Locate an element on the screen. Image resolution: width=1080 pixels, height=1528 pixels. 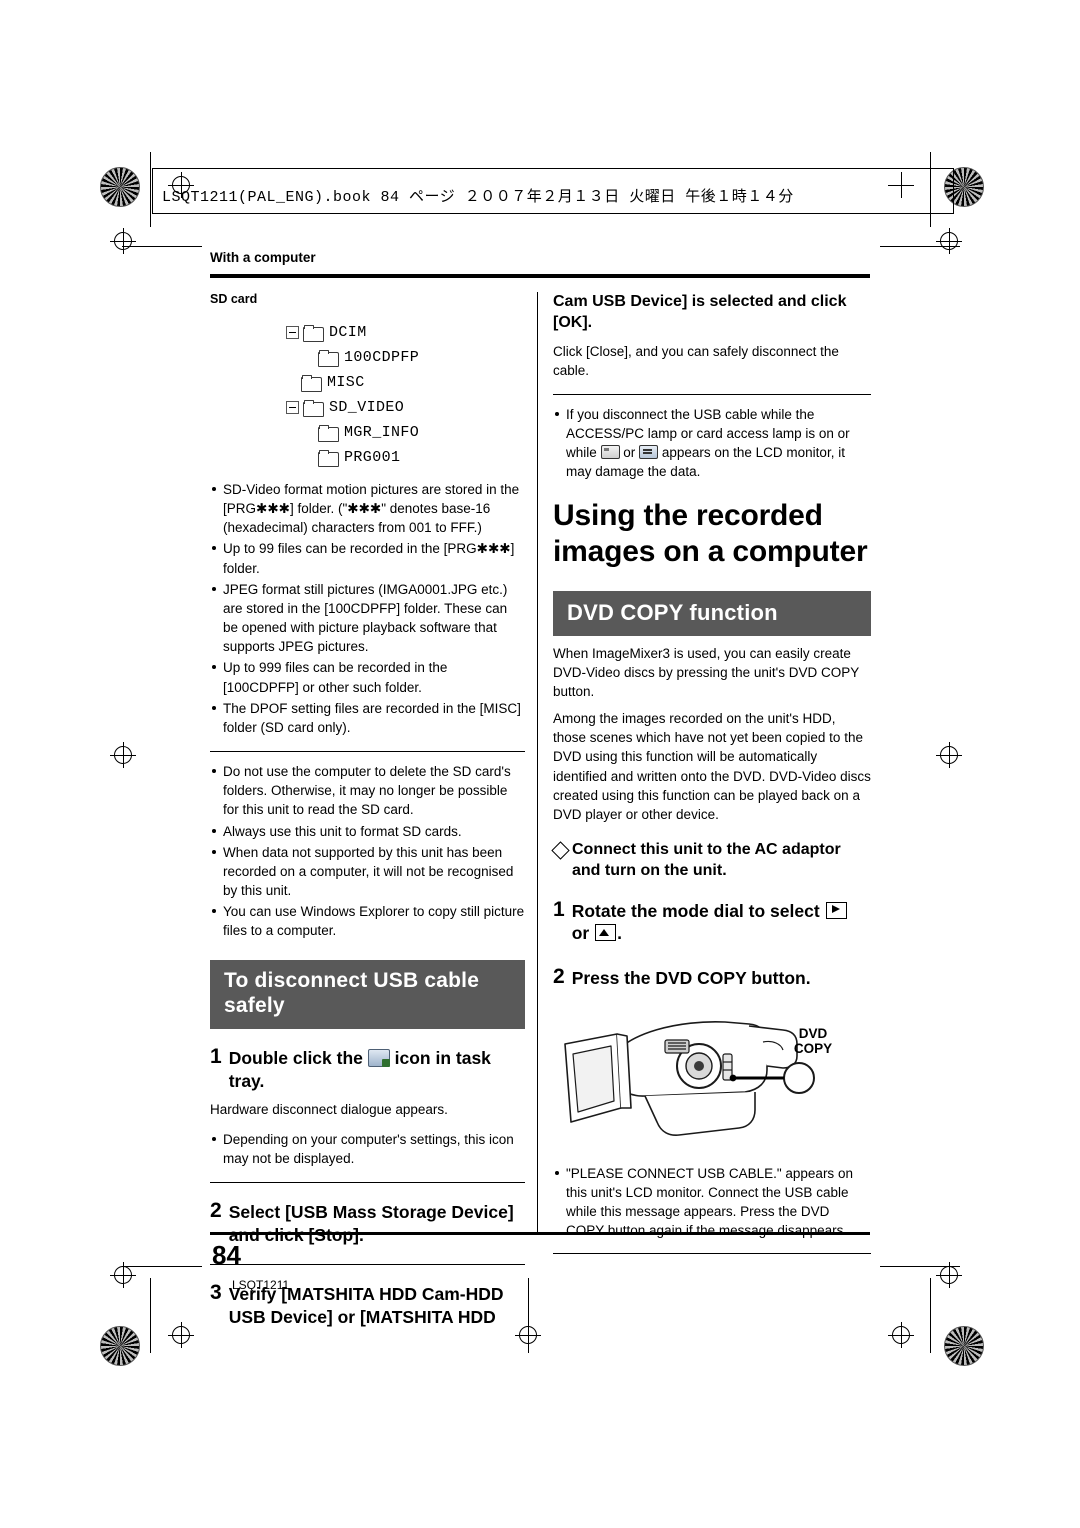
step-text-before: Rotate the mode dial to select is located at coordinates (695, 910).